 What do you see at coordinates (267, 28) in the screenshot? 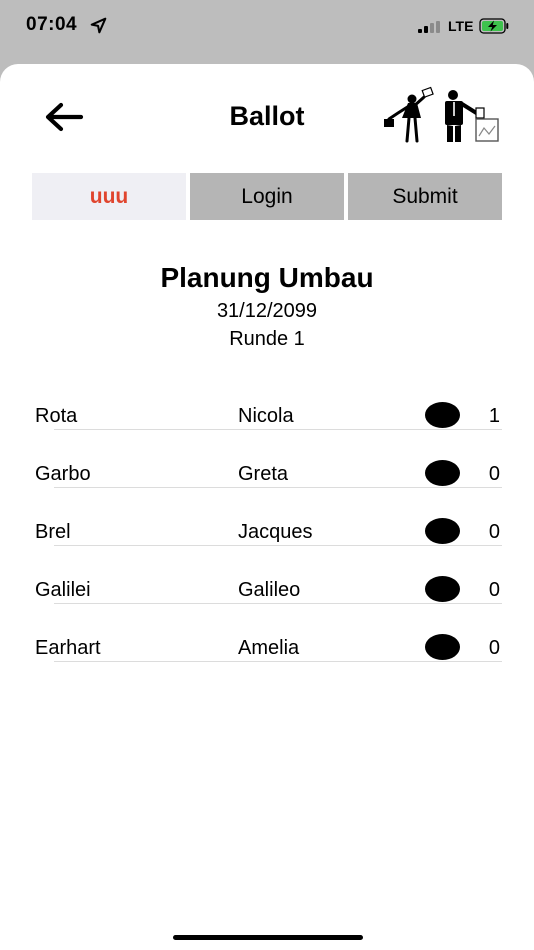
I see `status-bar: 07:04 LTE` at bounding box center [267, 28].